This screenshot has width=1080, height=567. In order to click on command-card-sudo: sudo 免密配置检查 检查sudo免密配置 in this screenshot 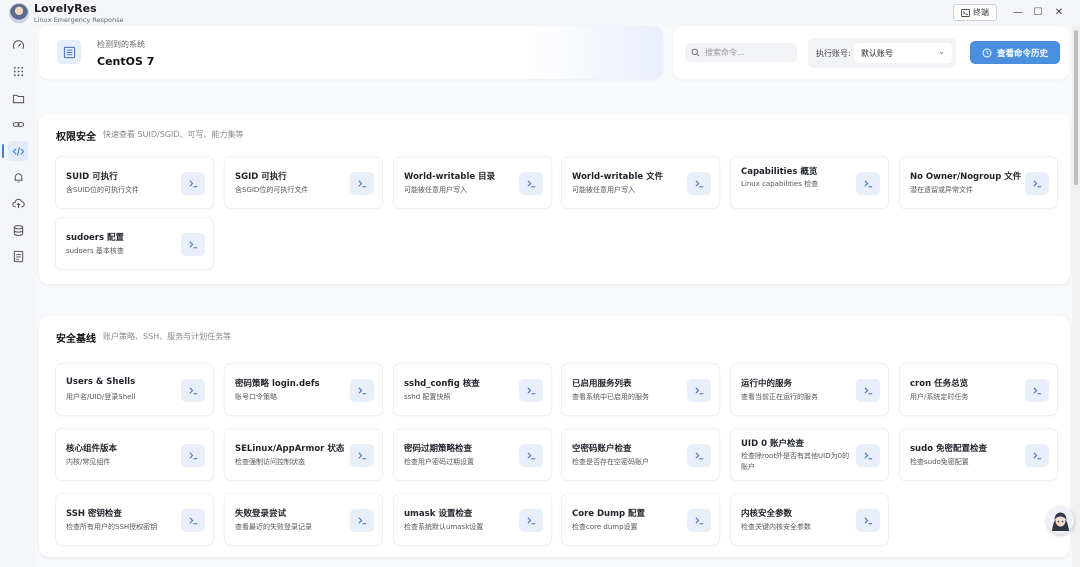, I will do `click(978, 454)`.